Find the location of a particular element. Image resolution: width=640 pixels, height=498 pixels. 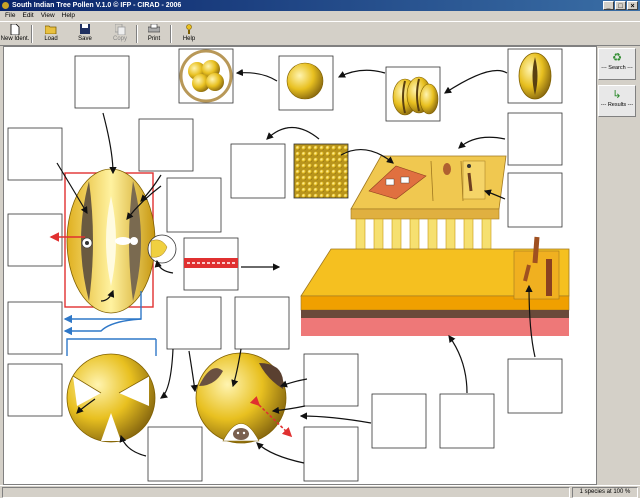

menu-file: File is located at coordinates (10, 15).